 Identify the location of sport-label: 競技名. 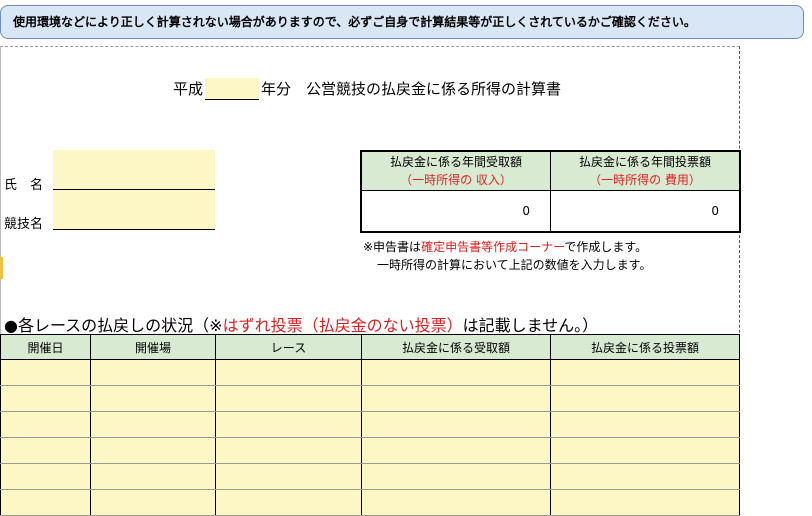
(24, 224).